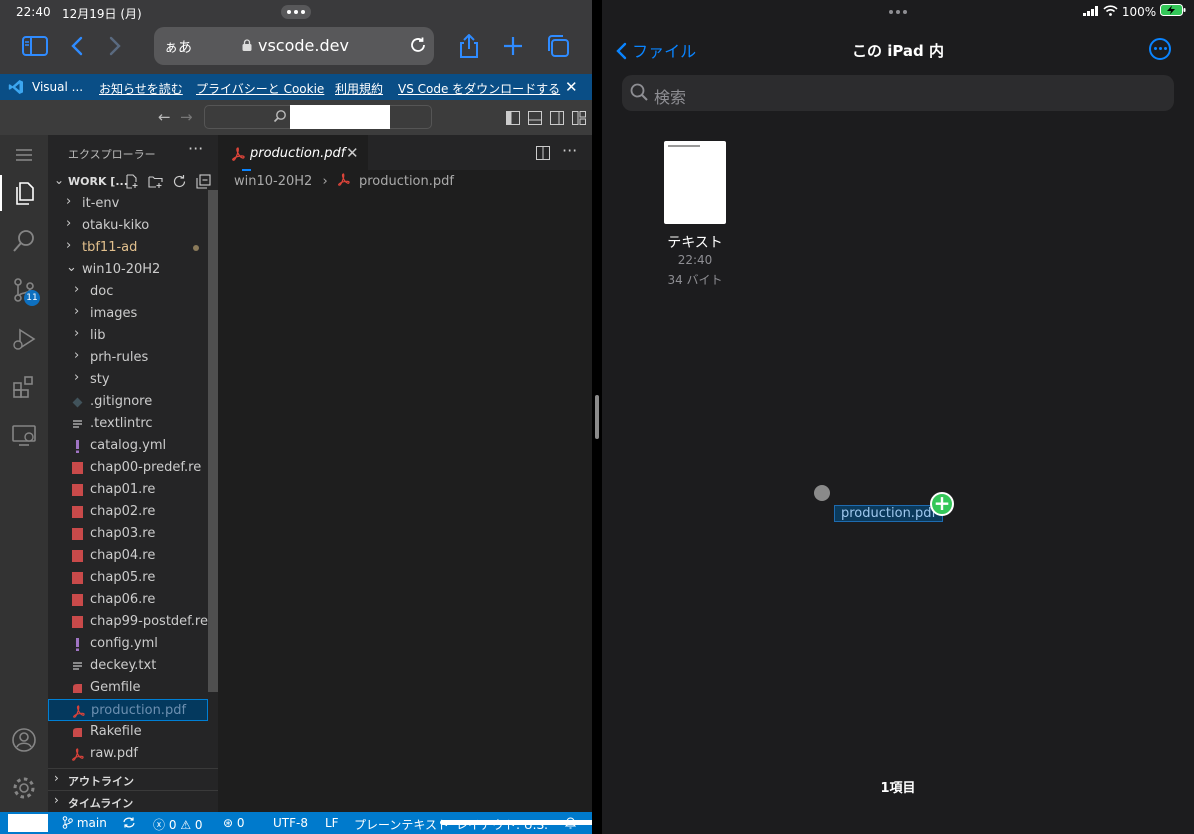 Image resolution: width=1194 pixels, height=834 pixels. What do you see at coordinates (178, 824) in the screenshot?
I see `problems-indicator: ⓧ 0 ⚠ 0` at bounding box center [178, 824].